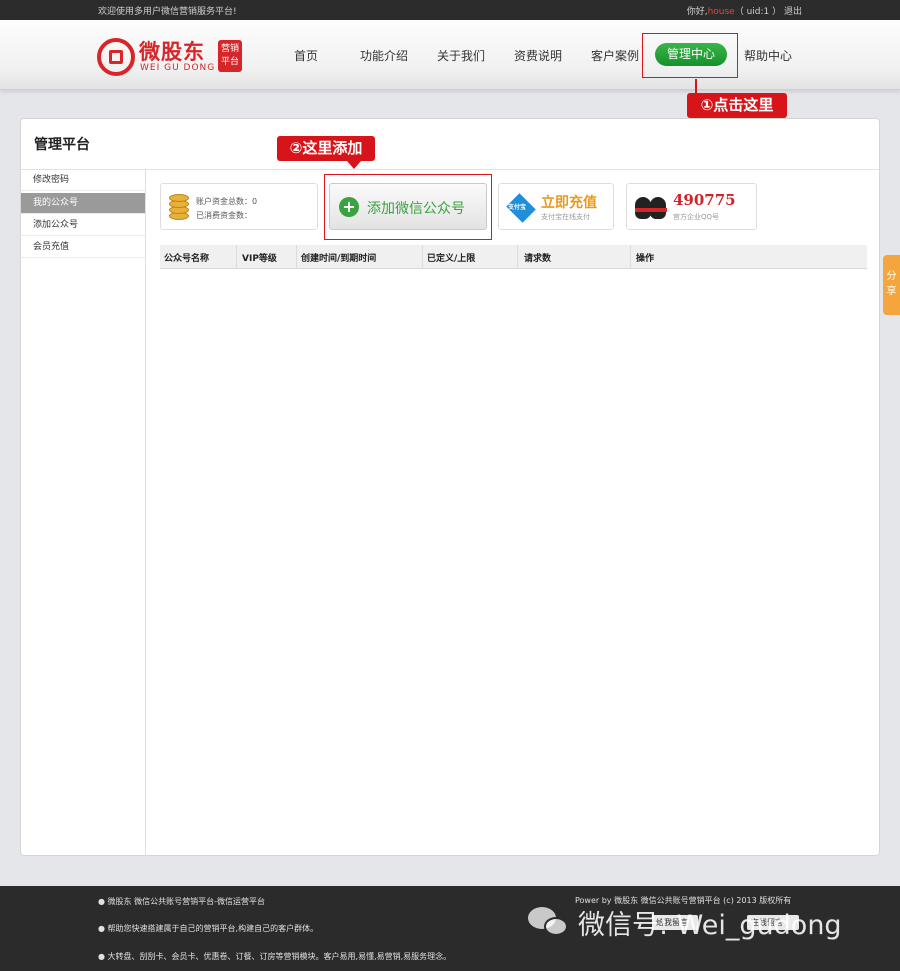  What do you see at coordinates (710, 925) in the screenshot?
I see `watermark-text: 微信号: Wei_gudong` at bounding box center [710, 925].